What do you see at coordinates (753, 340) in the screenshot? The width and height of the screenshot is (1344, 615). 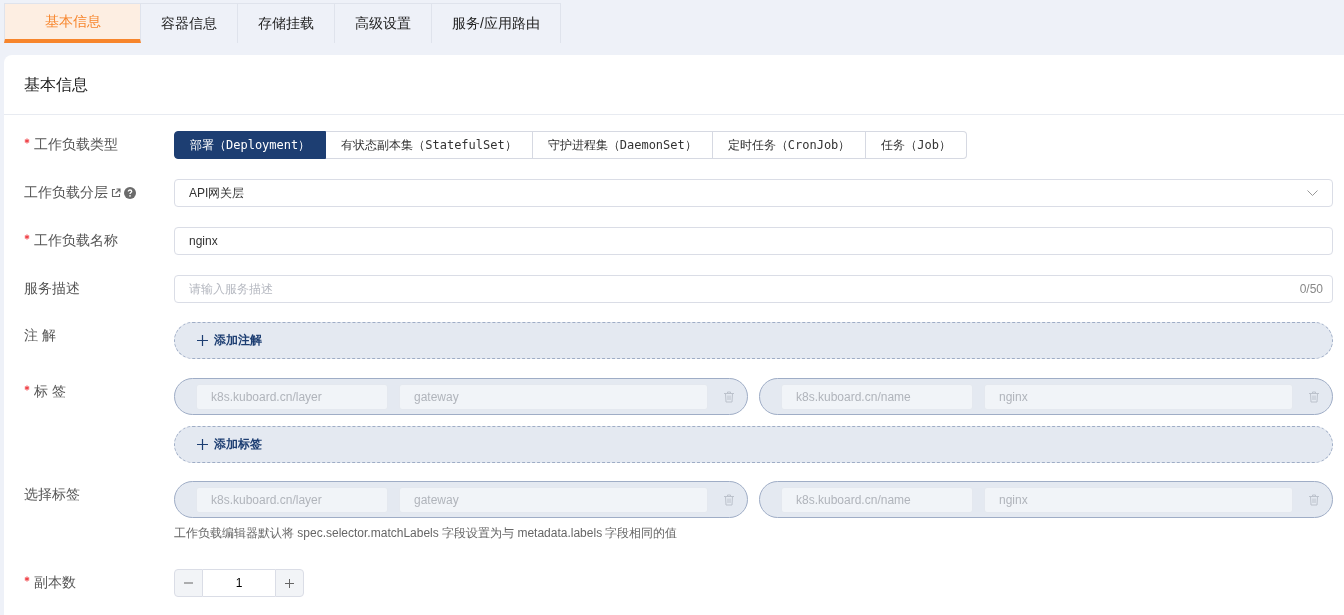 I see `add-annotation-button: 添加注解` at bounding box center [753, 340].